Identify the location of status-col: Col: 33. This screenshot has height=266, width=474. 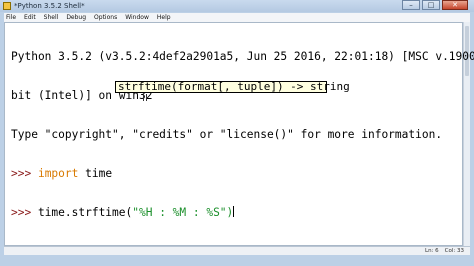
(454, 251).